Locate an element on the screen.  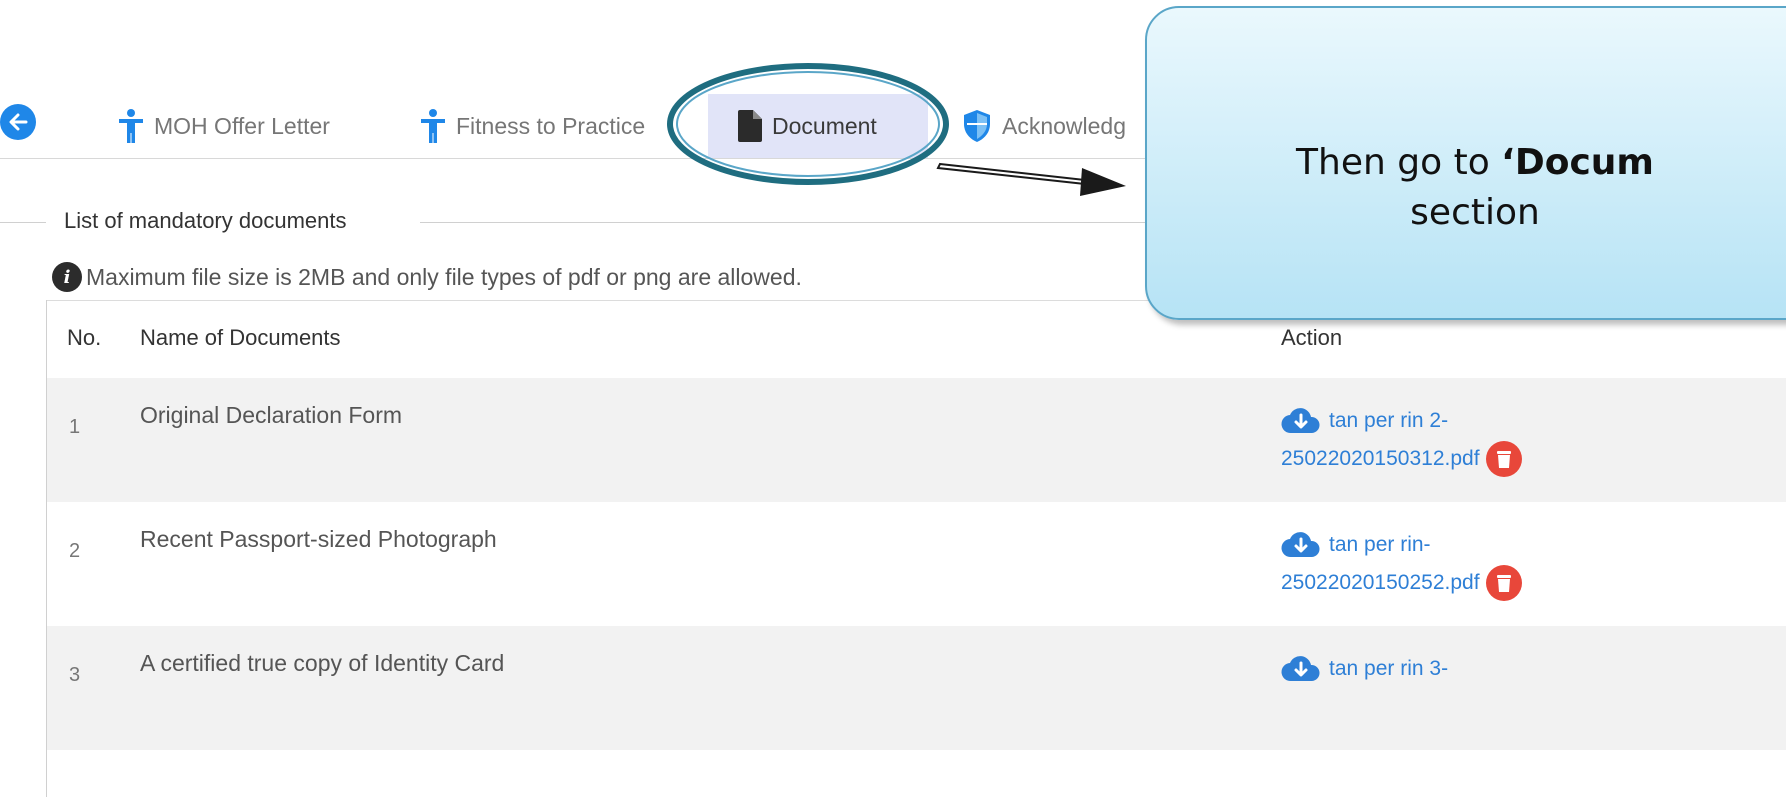
file-name-line1: tan per rin 2- is located at coordinates (1389, 420).